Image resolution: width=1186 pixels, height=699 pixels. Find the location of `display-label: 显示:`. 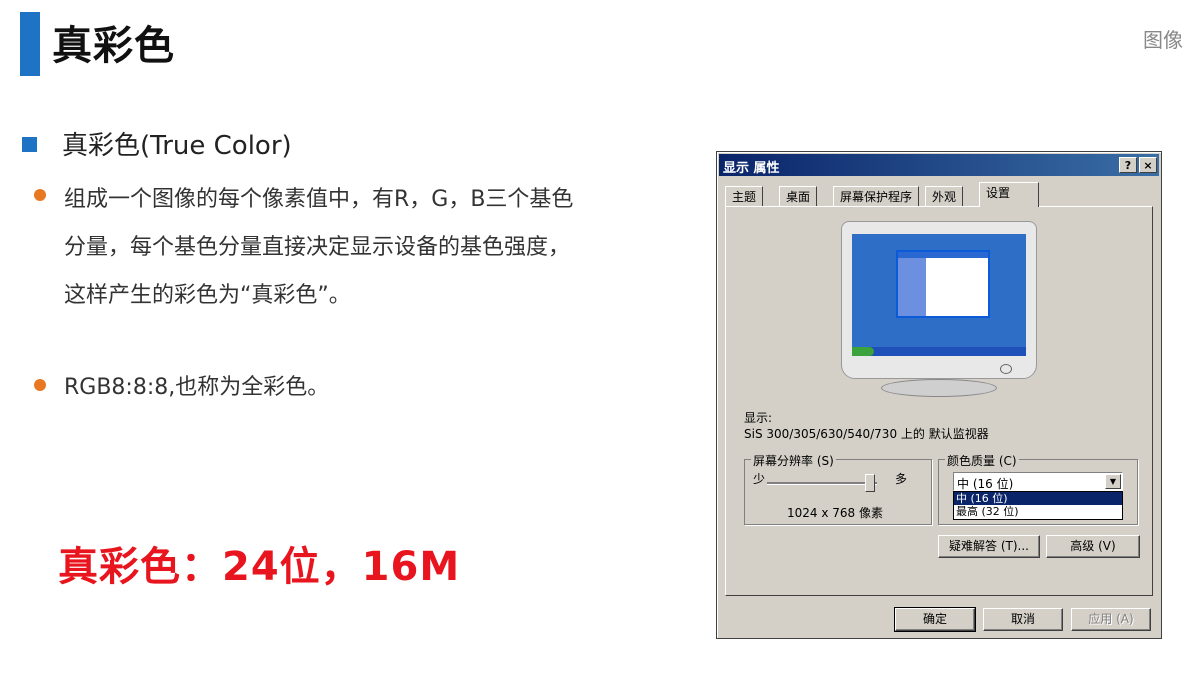

display-label: 显示: is located at coordinates (758, 418).